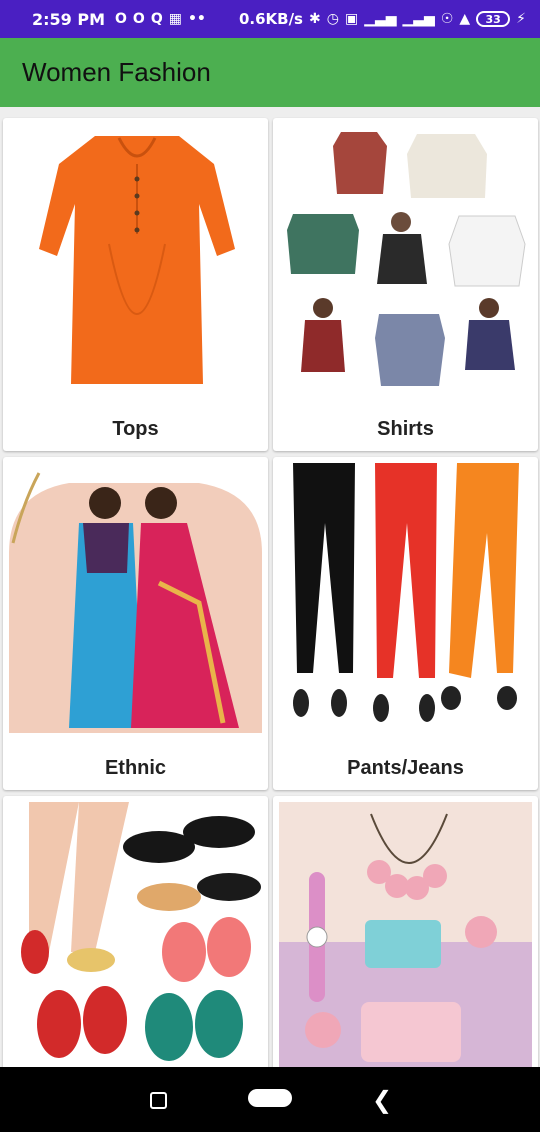  What do you see at coordinates (270, 72) in the screenshot?
I see `app-bar: Women Fashion` at bounding box center [270, 72].